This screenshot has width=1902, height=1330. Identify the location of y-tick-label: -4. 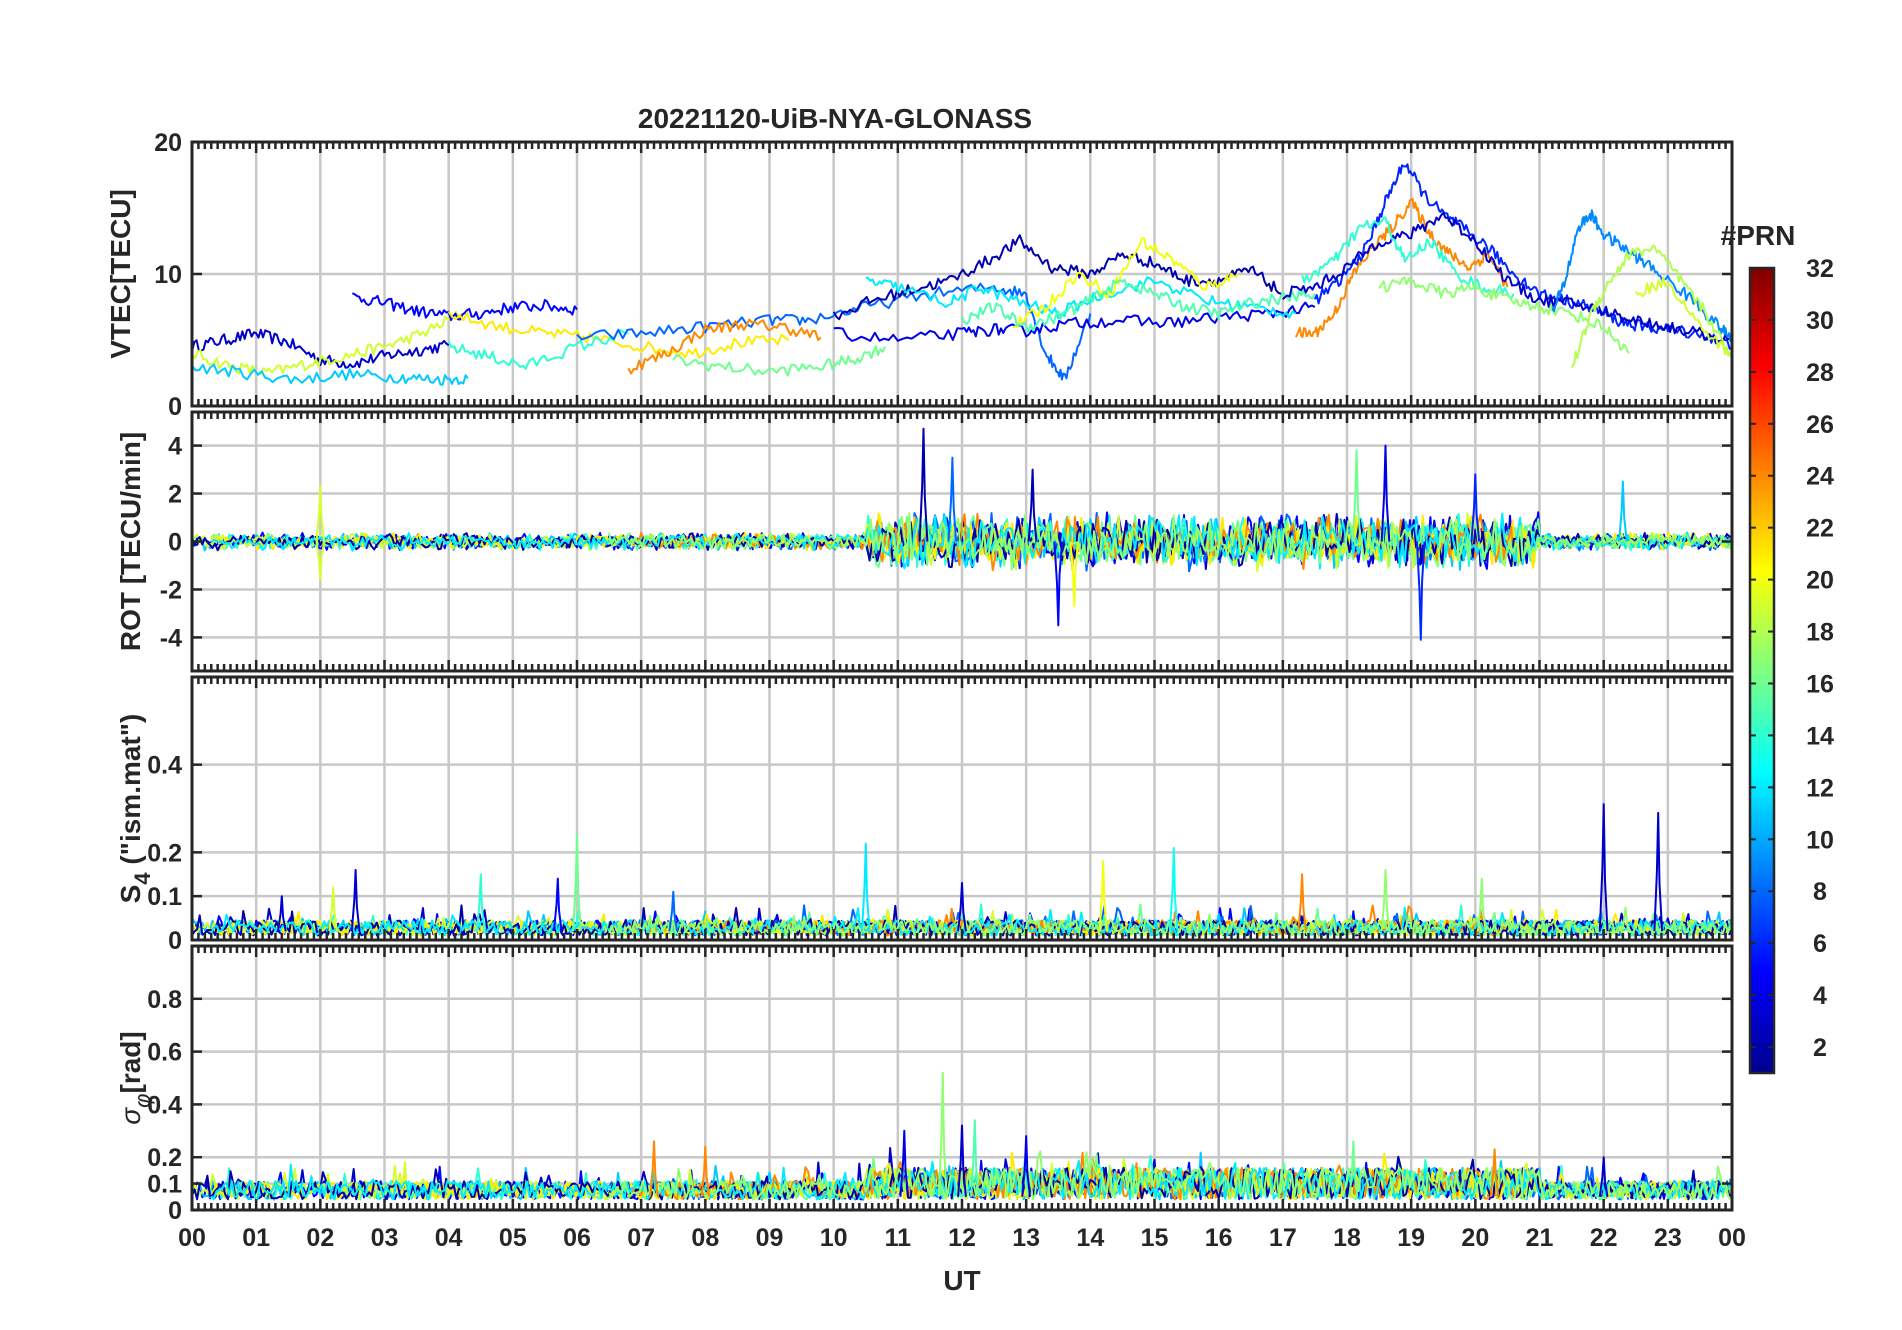
(171, 638).